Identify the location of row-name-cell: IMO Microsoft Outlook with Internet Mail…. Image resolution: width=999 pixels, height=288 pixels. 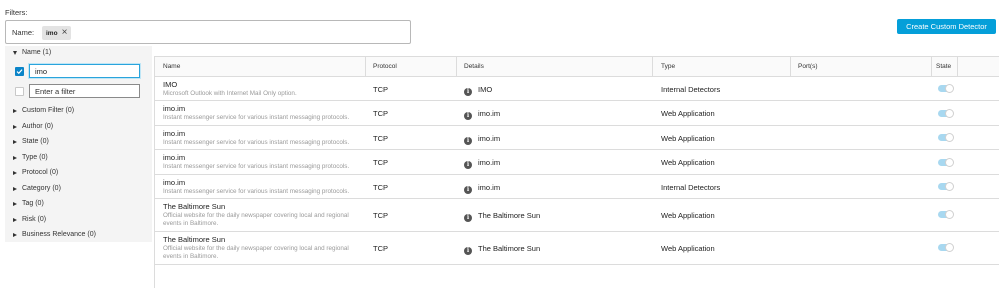
(263, 89).